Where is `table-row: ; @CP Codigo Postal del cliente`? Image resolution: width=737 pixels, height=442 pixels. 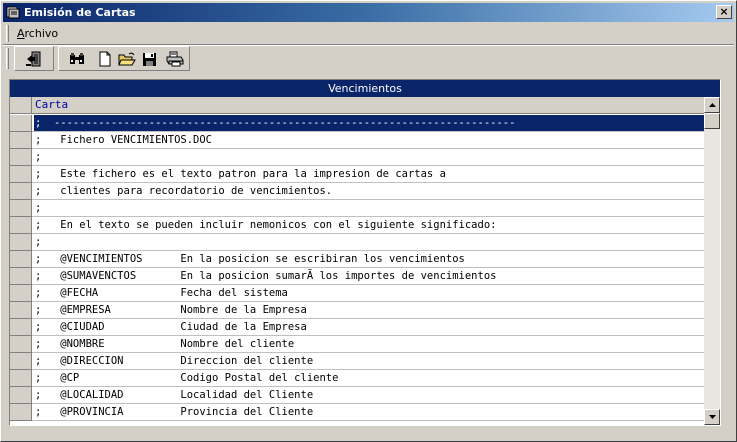 table-row: ; @CP Codigo Postal del cliente is located at coordinates (357, 378).